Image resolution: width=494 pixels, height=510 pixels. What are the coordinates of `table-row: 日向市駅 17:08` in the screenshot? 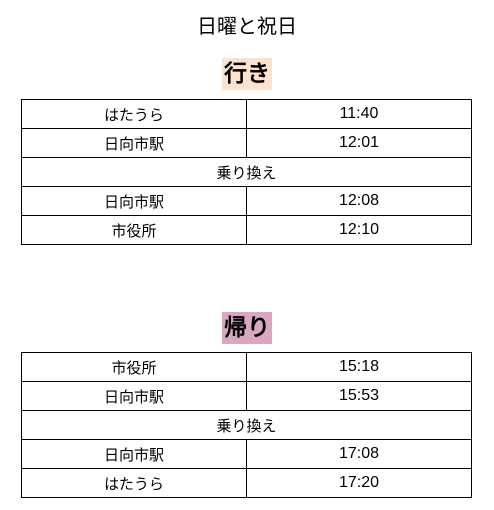 It's located at (246, 454).